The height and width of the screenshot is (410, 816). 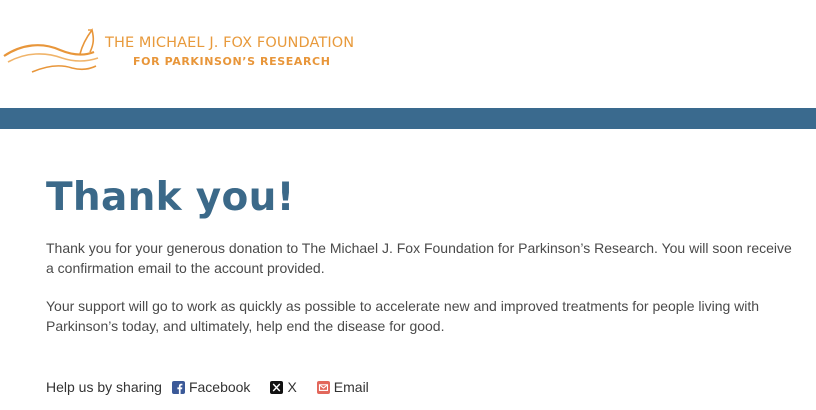 What do you see at coordinates (323, 387) in the screenshot?
I see `email-icon` at bounding box center [323, 387].